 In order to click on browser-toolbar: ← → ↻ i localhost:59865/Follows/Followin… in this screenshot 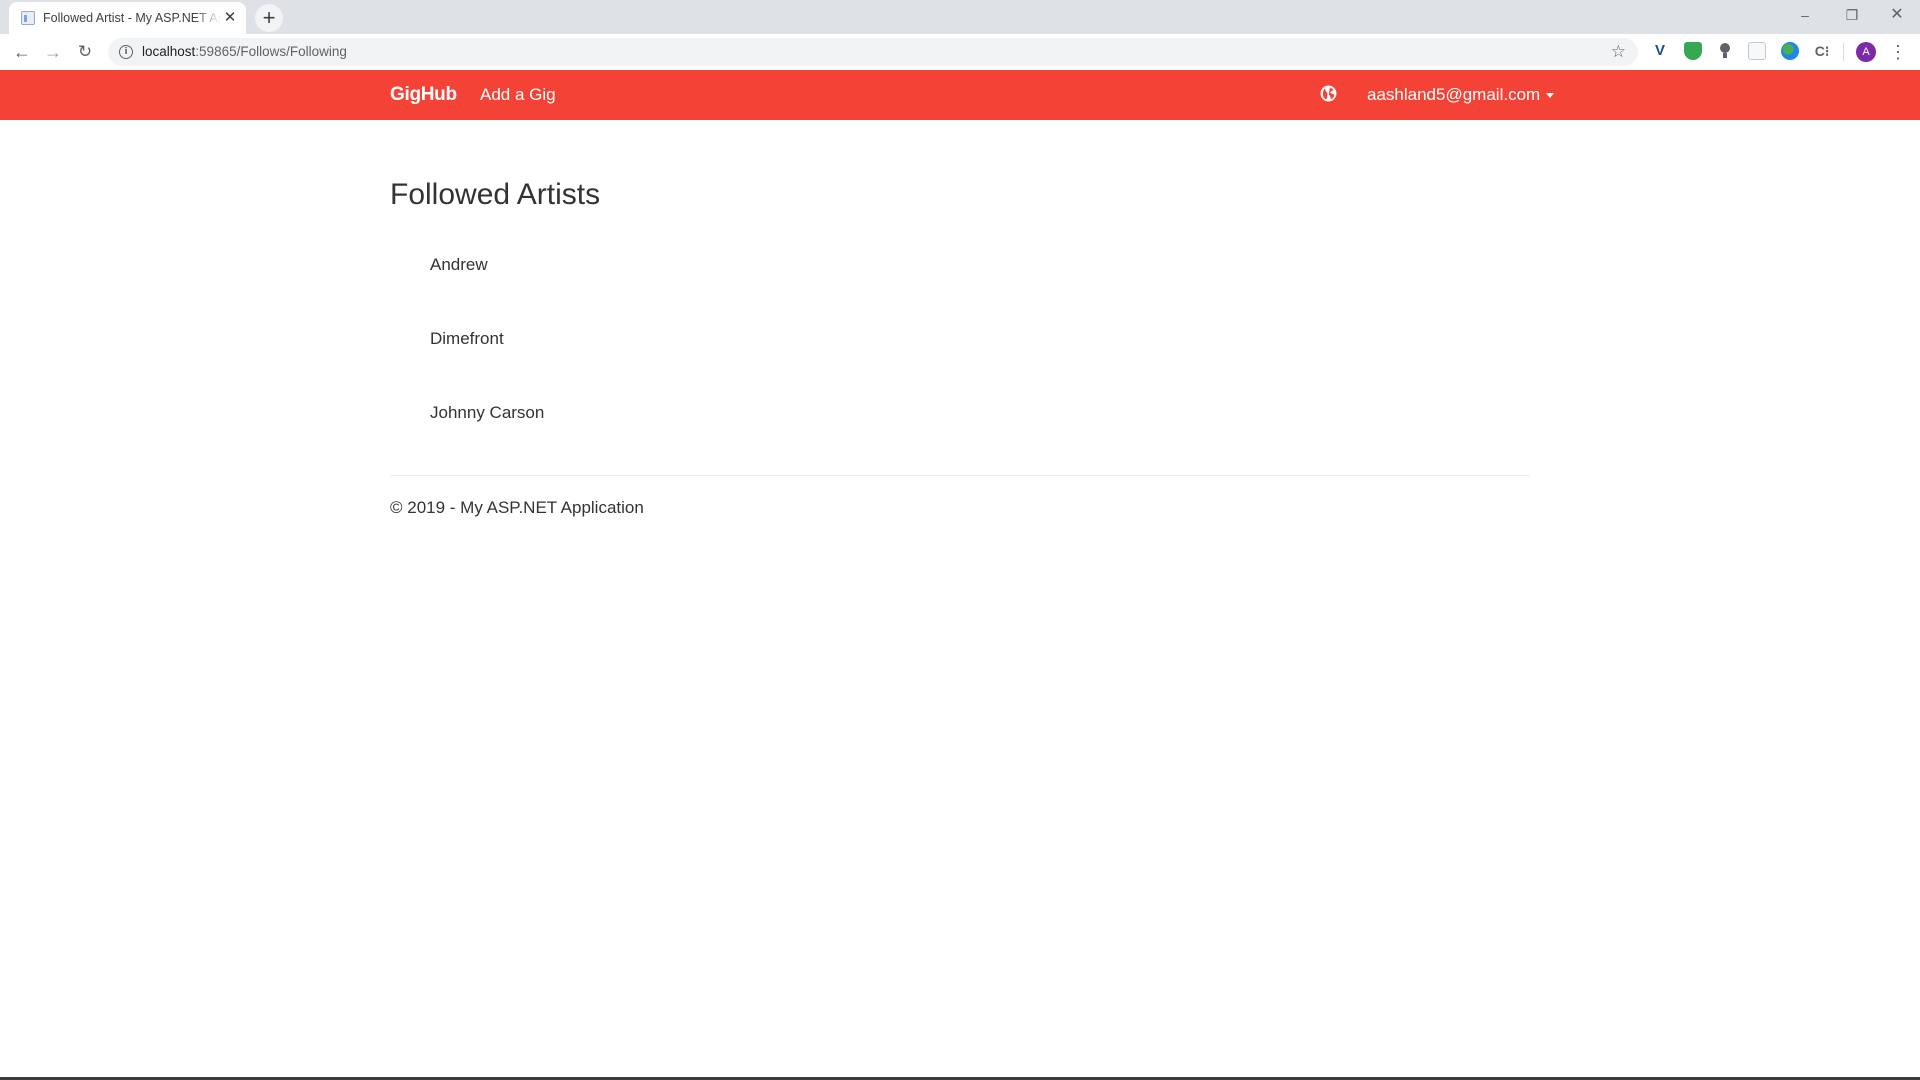, I will do `click(960, 52)`.